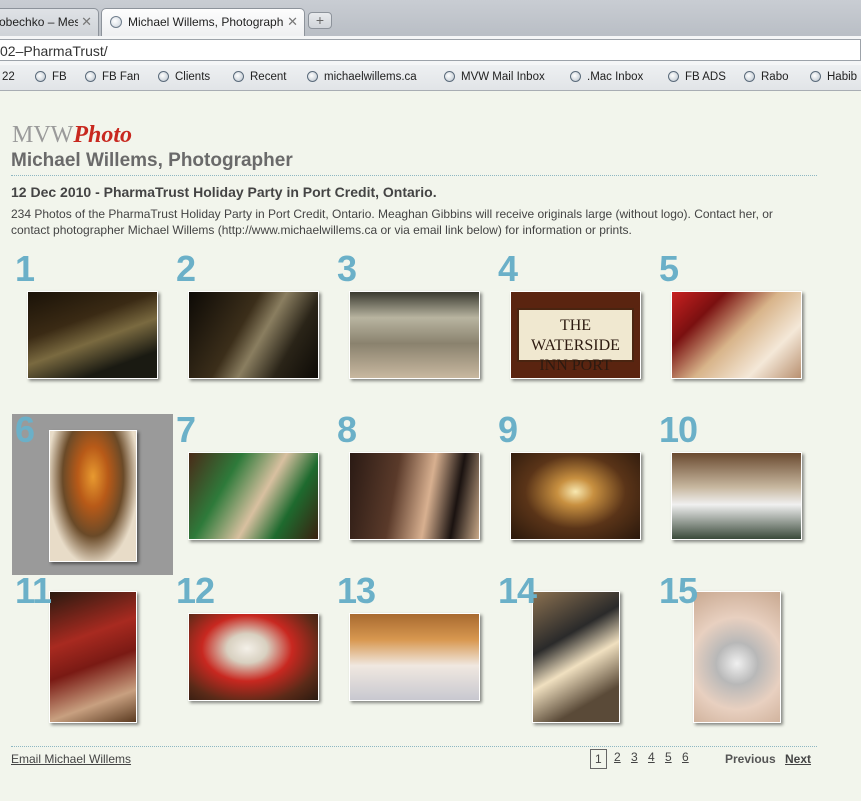  I want to click on thumbnail-cell: 10, so click(736, 492).